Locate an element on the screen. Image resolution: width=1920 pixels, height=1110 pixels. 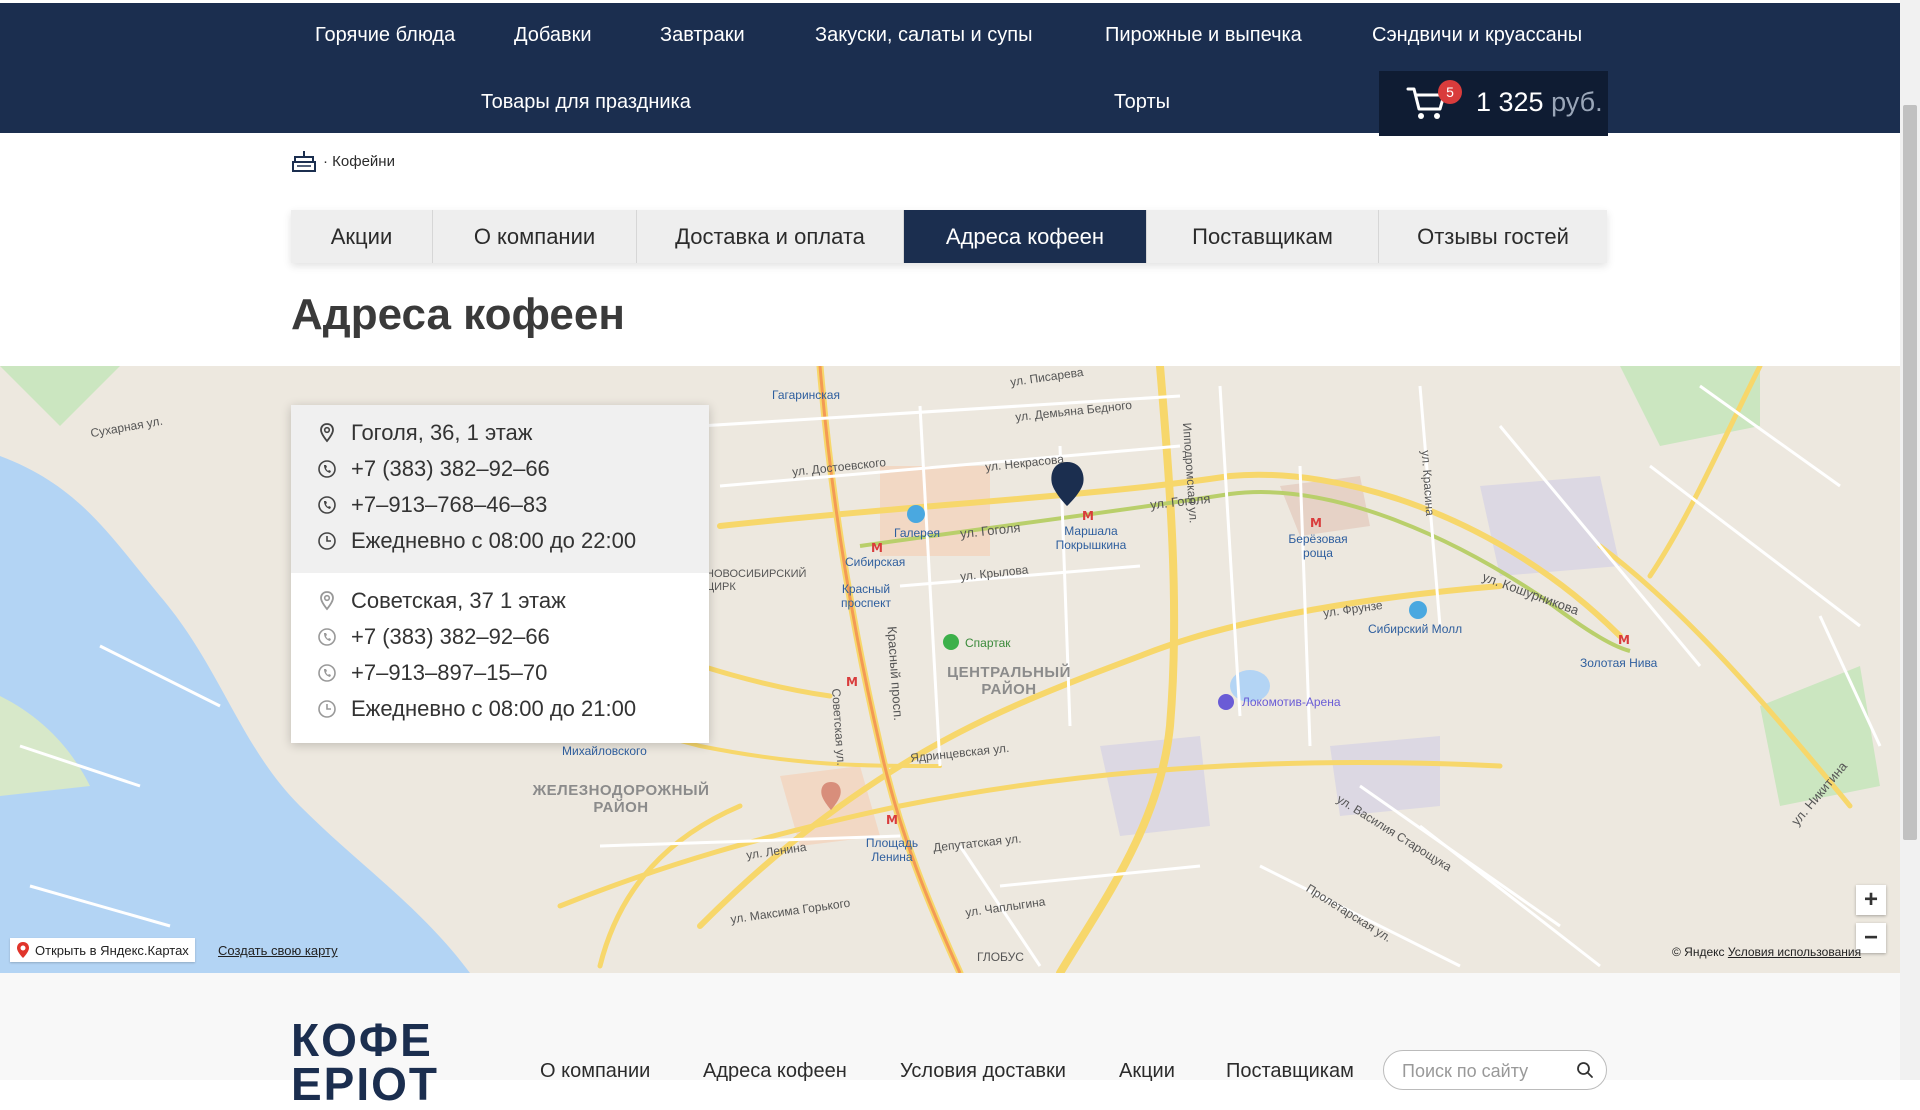
cart-button: 5 1 325 руб. is located at coordinates (1493, 103).